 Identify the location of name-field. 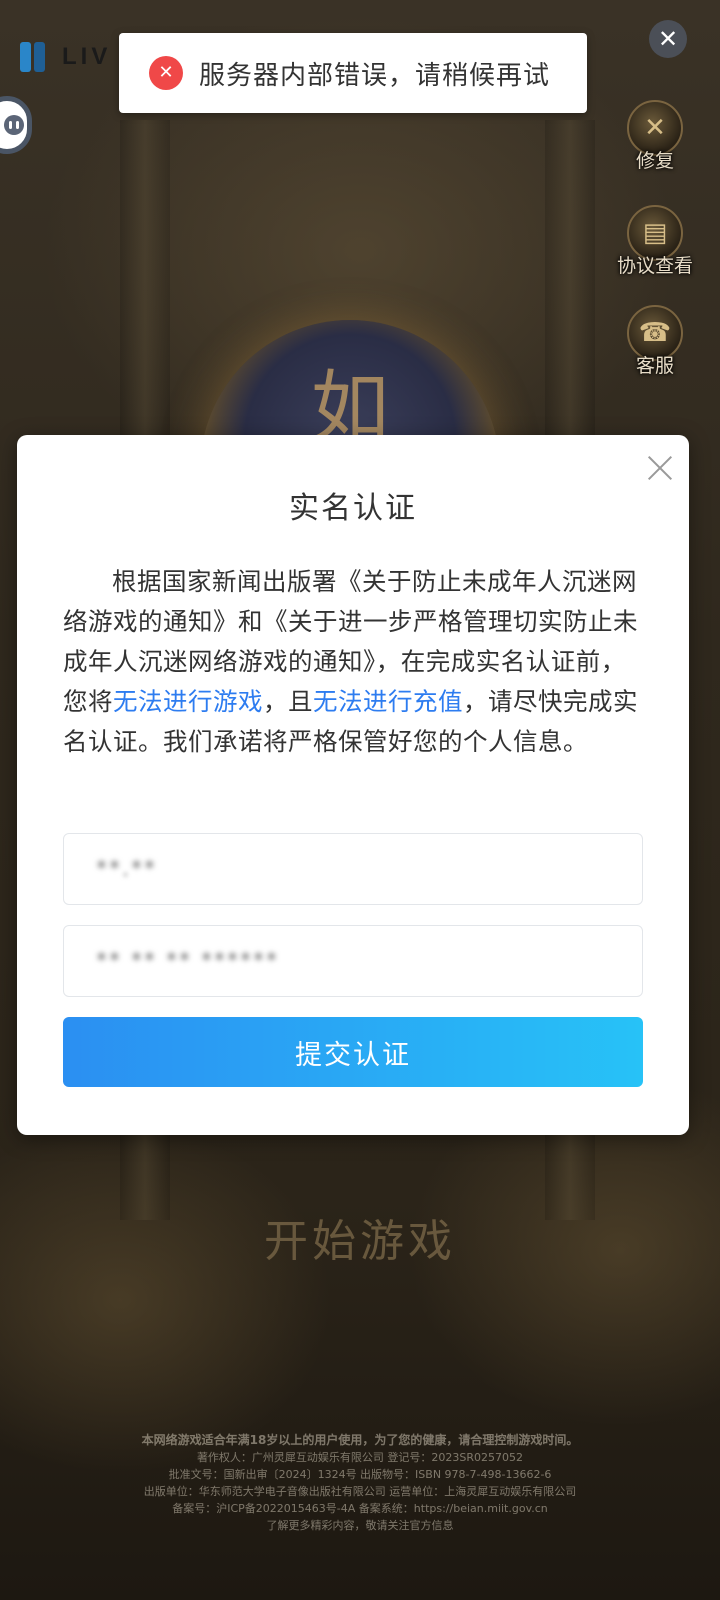
(353, 869).